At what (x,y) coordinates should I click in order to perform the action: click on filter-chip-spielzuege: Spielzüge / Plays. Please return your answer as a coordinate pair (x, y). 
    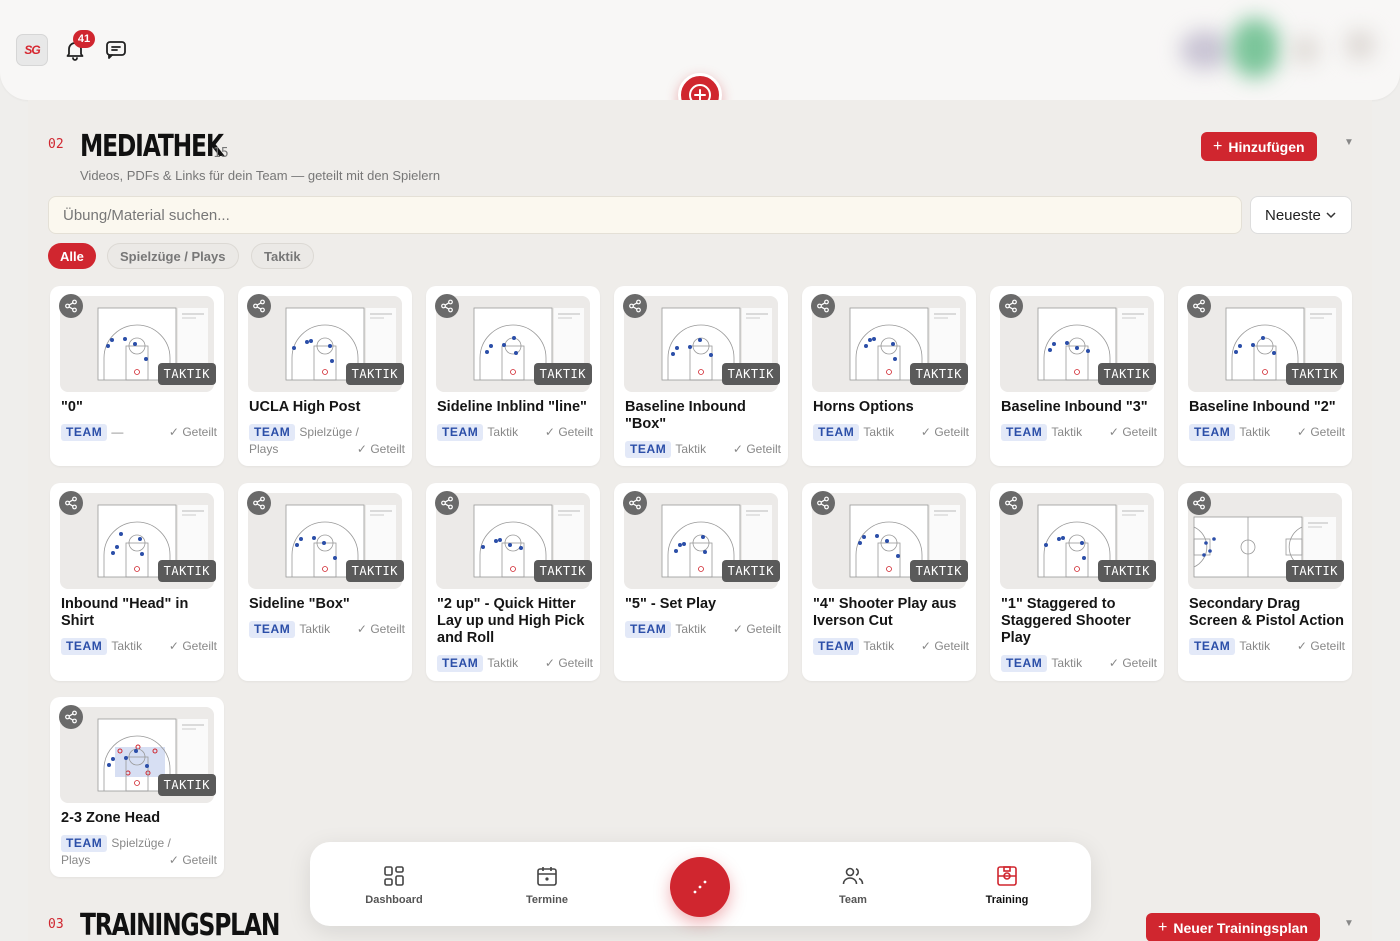
    Looking at the image, I should click on (173, 256).